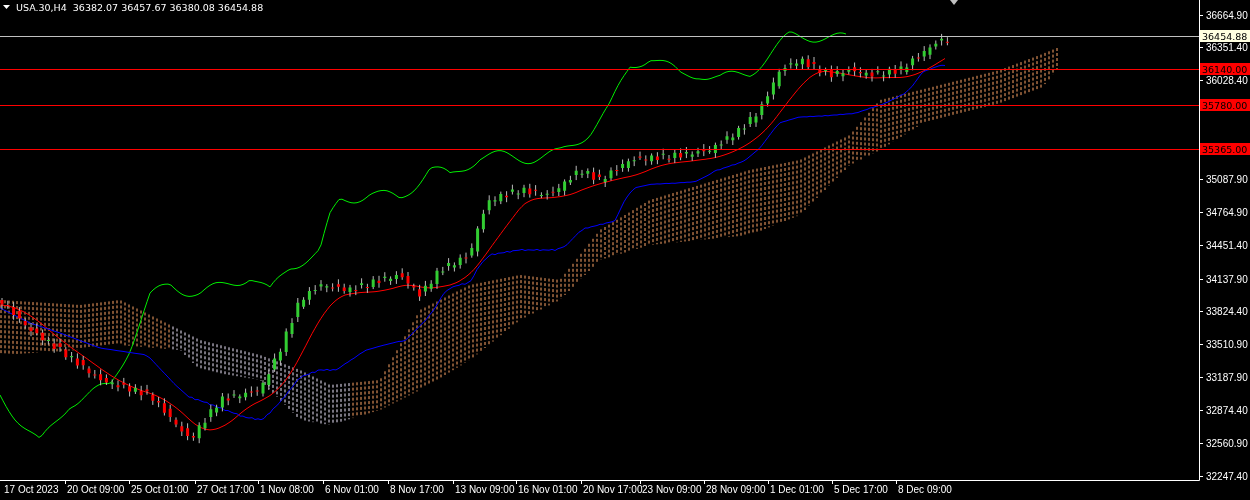  Describe the element at coordinates (96, 489) in the screenshot. I see `time-axis-label: 20 Oct 09:00` at that location.